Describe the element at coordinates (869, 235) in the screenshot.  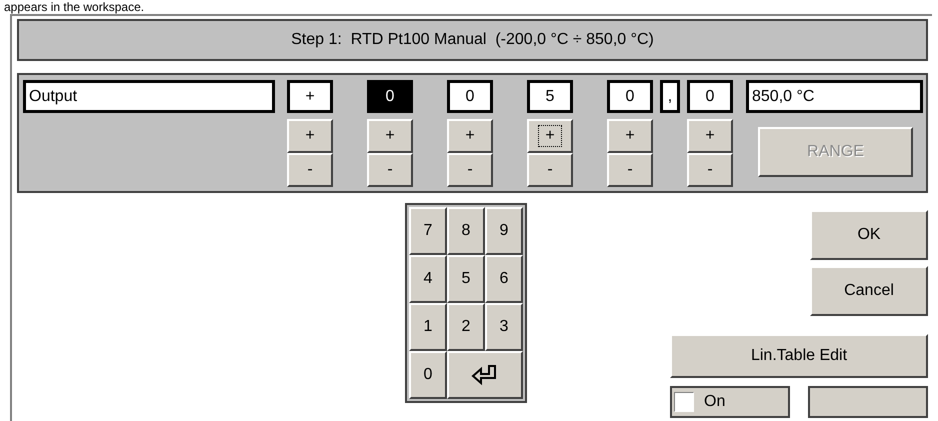
I see `ok-button: OK` at that location.